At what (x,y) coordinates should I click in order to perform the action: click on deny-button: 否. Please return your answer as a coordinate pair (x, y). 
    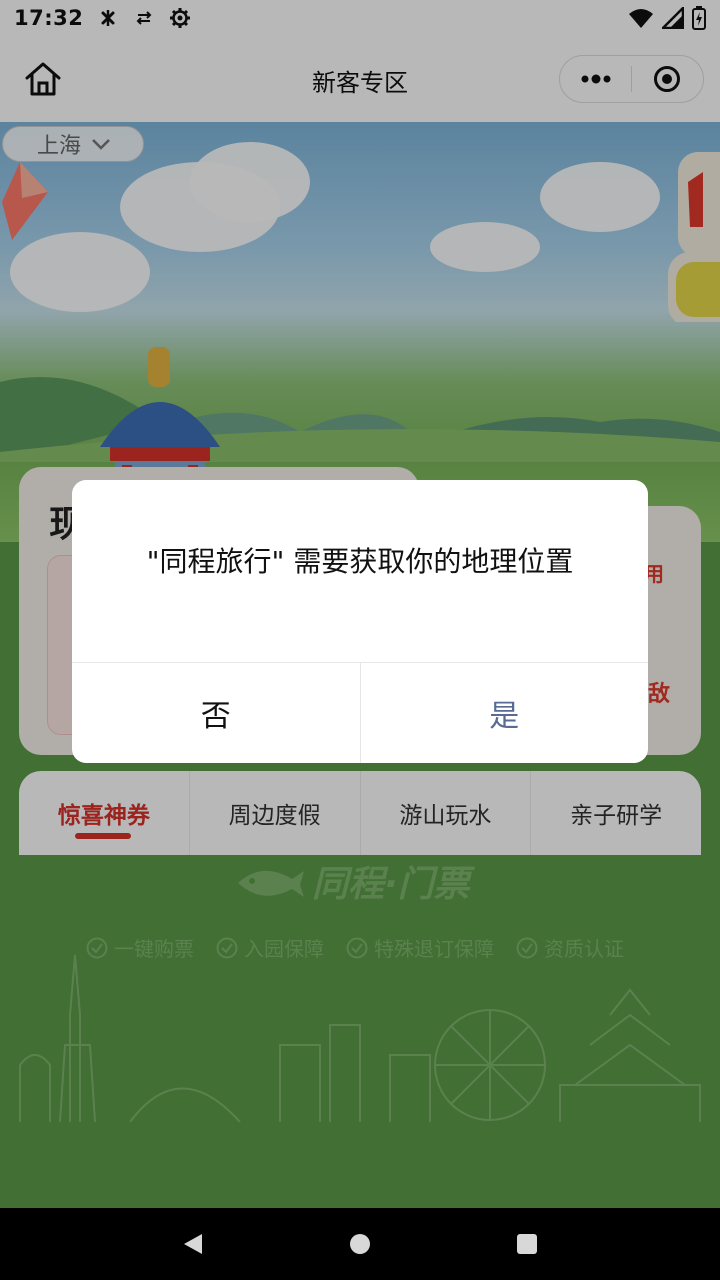
    Looking at the image, I should click on (216, 713).